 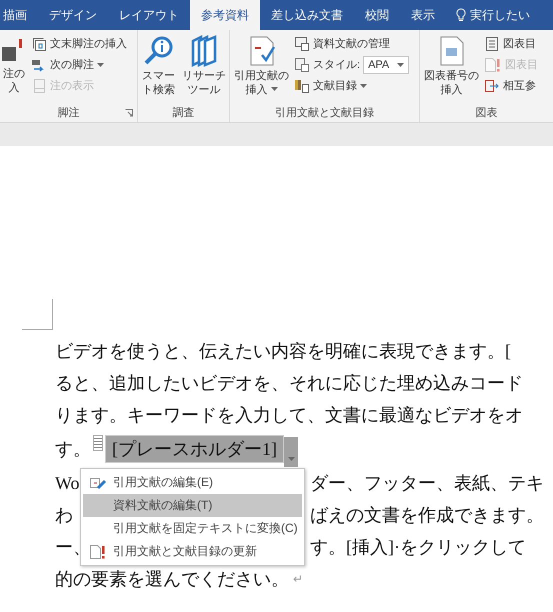 What do you see at coordinates (423, 15) in the screenshot?
I see `ribbon-tab: 表示` at bounding box center [423, 15].